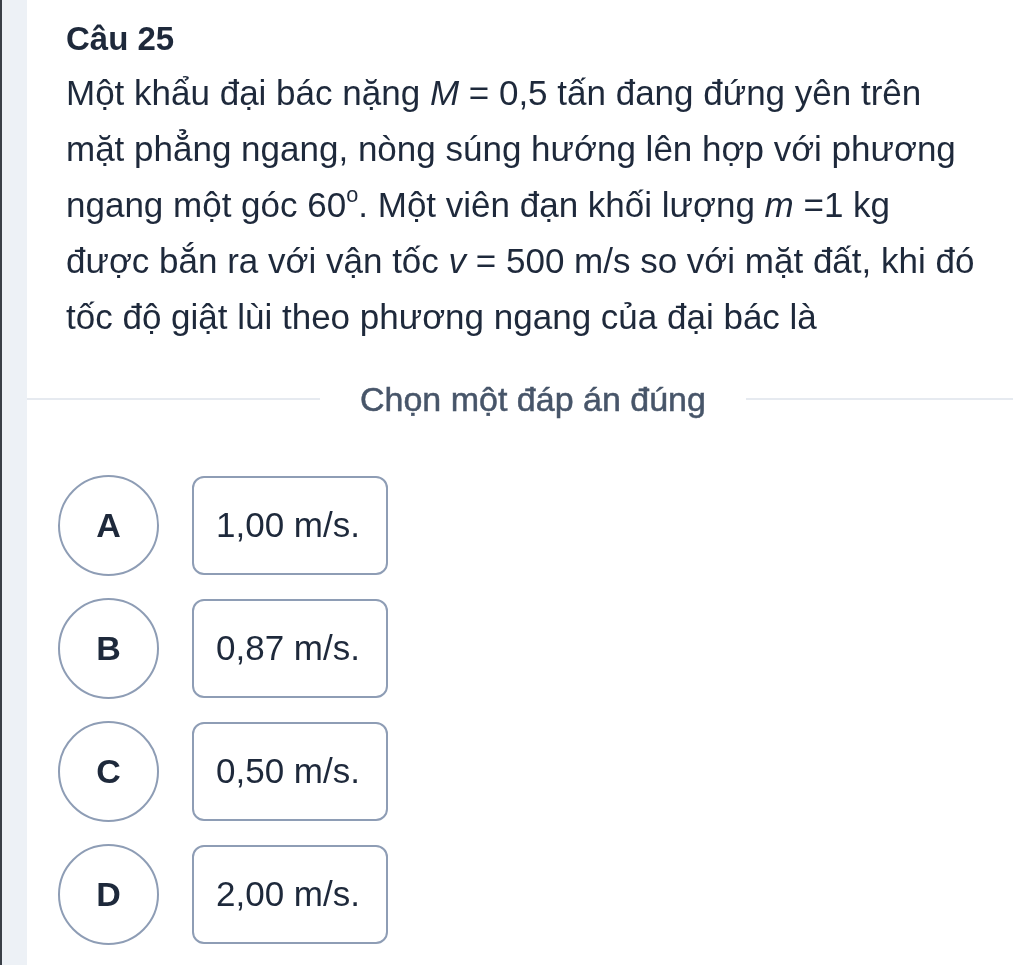 This screenshot has width=1013, height=965. I want to click on answer-option: 2,00 m/s., so click(290, 894).